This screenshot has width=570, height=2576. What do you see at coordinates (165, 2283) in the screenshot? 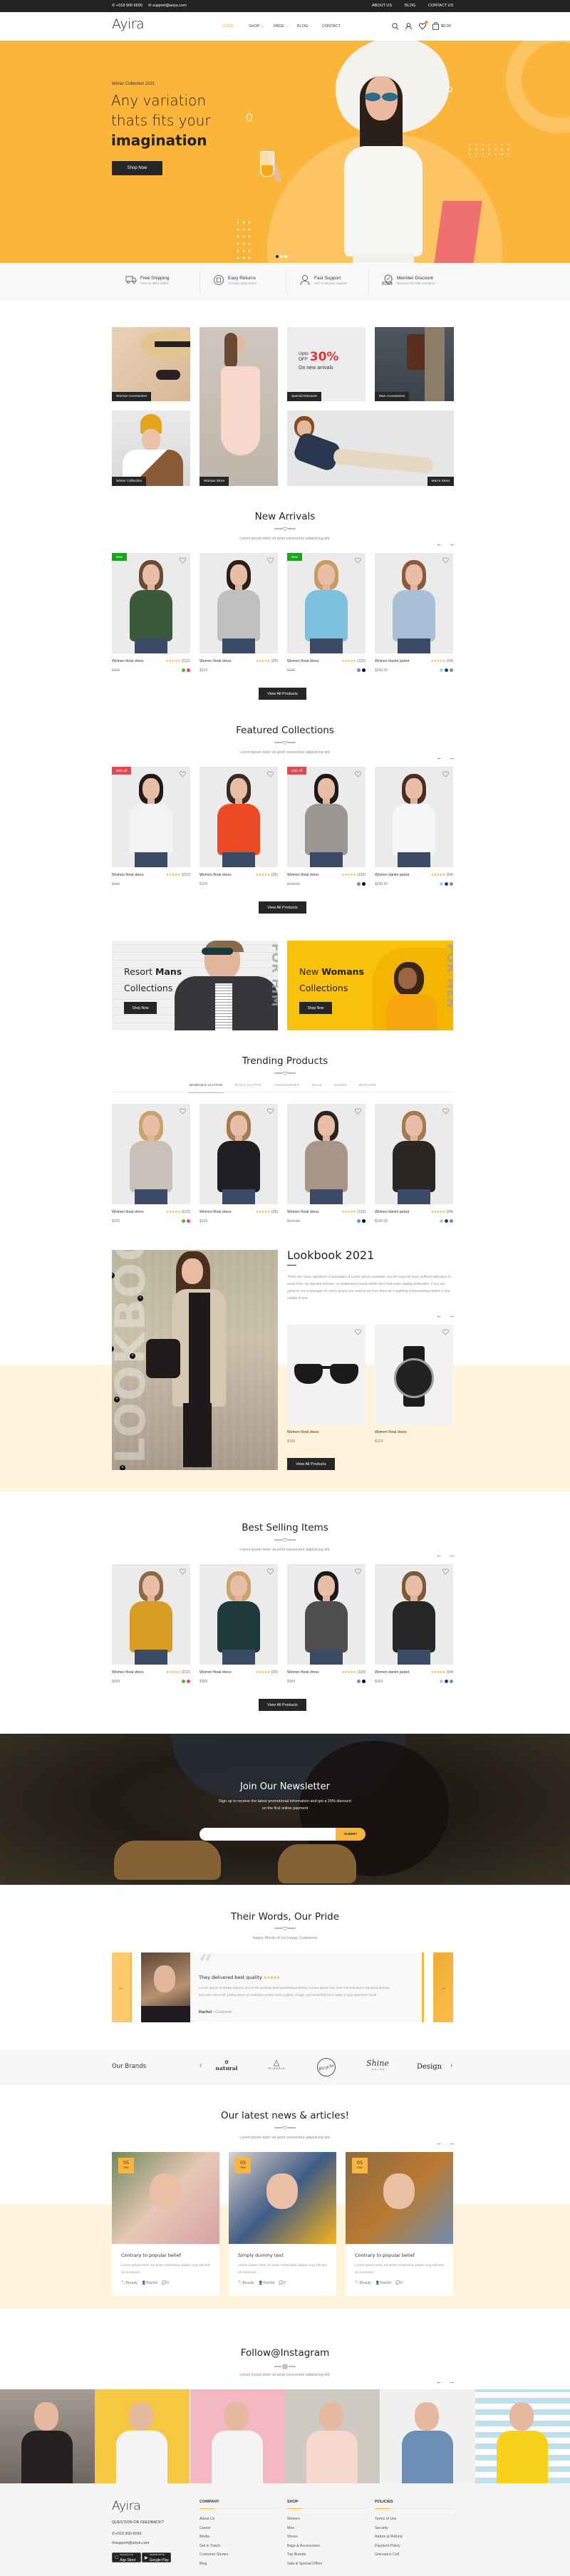
I see `news-comments: 💬0` at bounding box center [165, 2283].